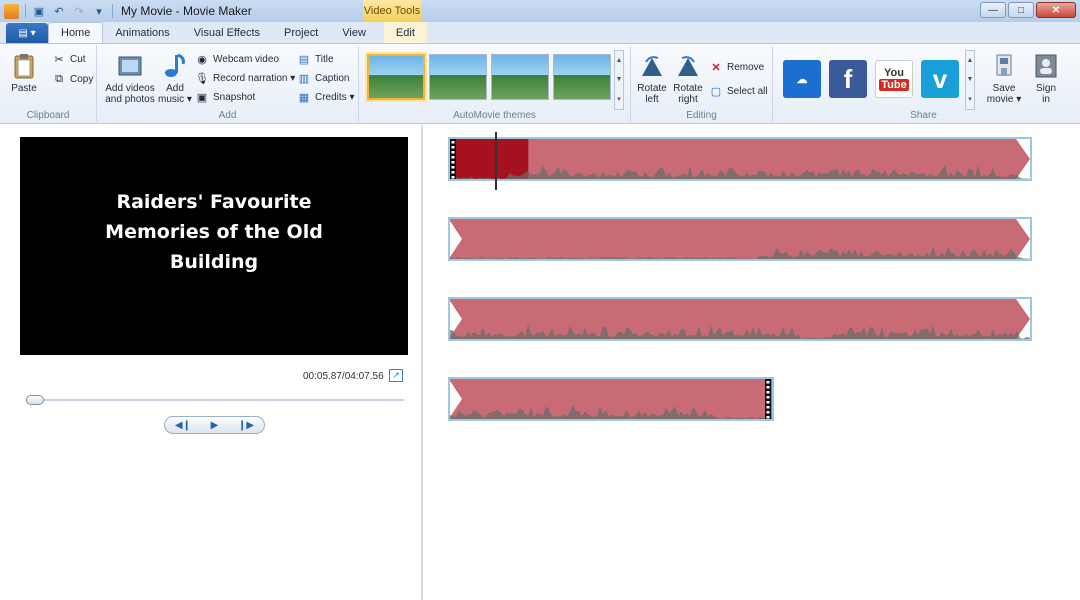 The image size is (1080, 600). I want to click on customize-qat-icon: ▾, so click(99, 11).